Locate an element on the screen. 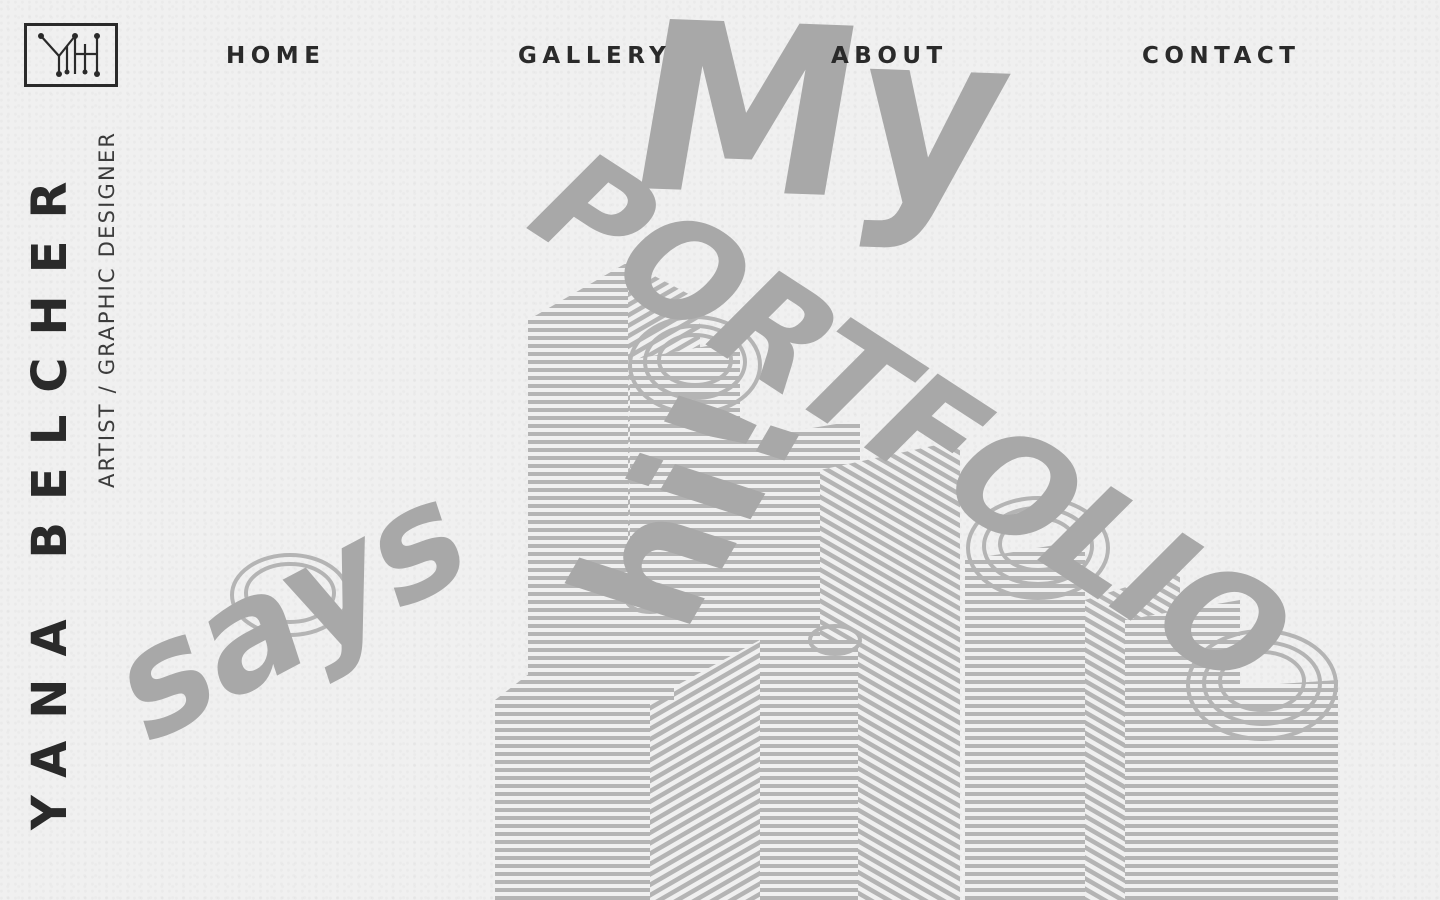  brand-subtitle: ARTIST / GRAPHIC DESIGNER is located at coordinates (107, 309).